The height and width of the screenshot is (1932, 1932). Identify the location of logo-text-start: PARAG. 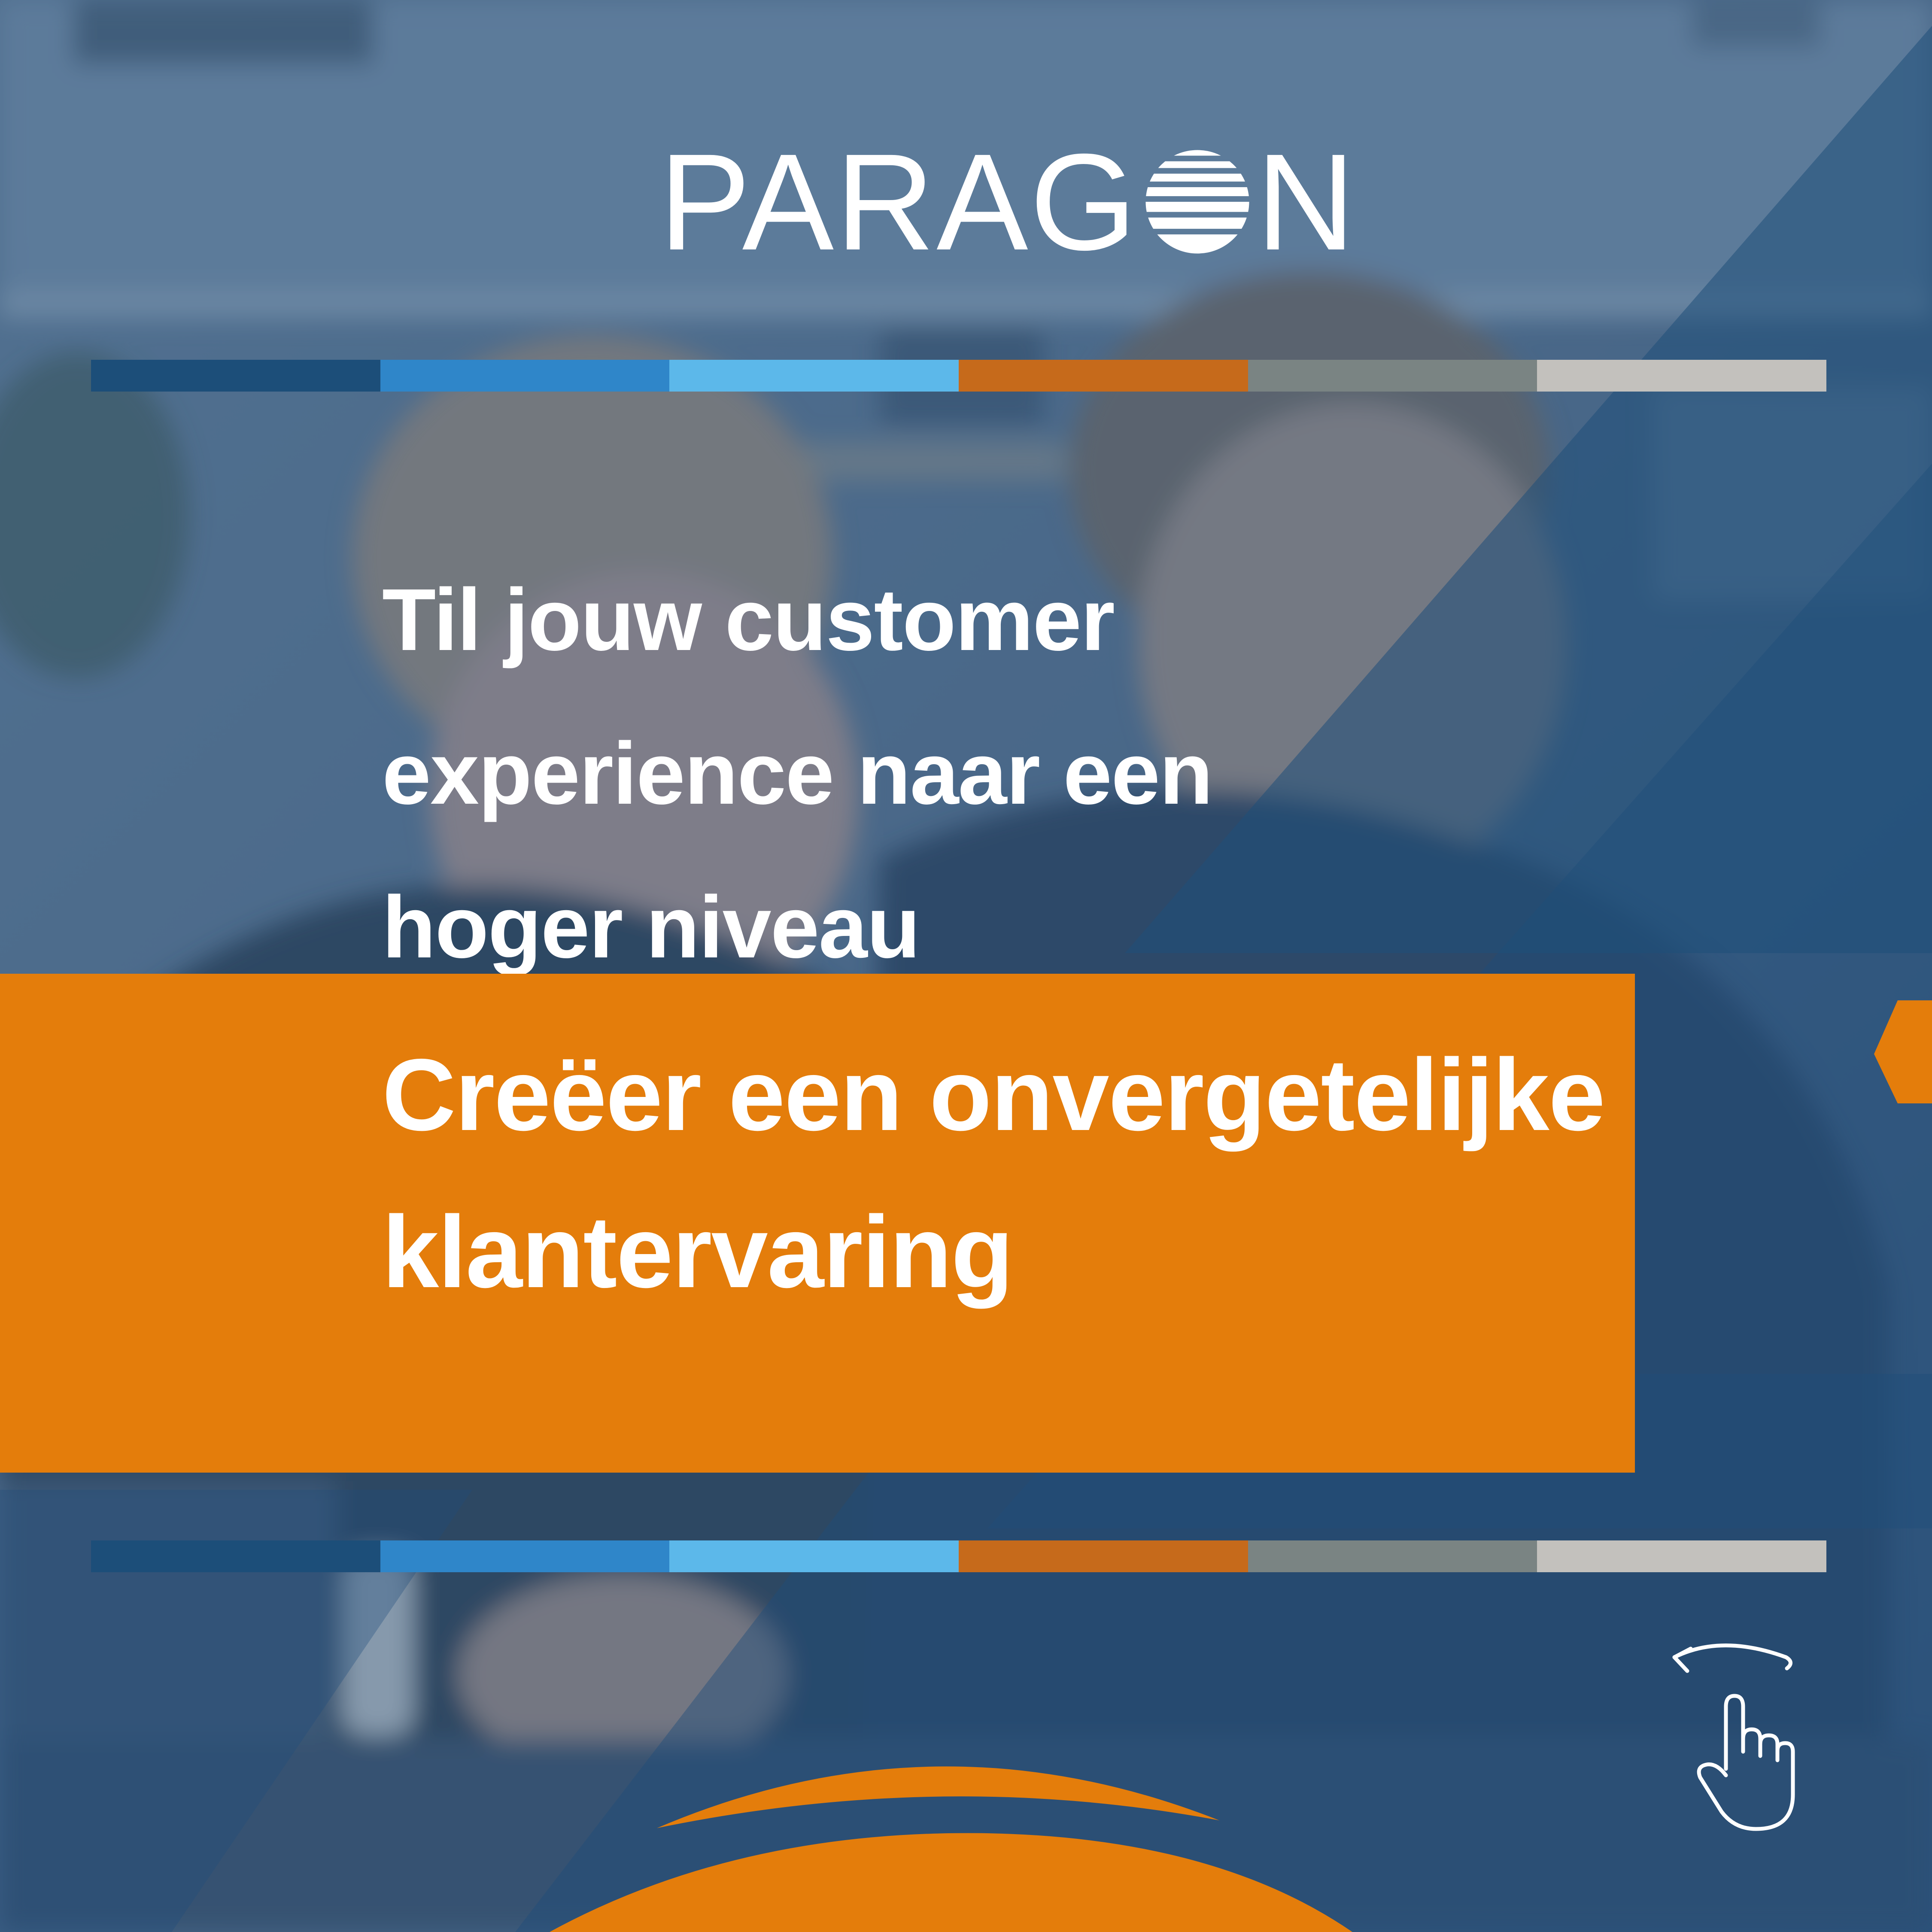
(899, 202).